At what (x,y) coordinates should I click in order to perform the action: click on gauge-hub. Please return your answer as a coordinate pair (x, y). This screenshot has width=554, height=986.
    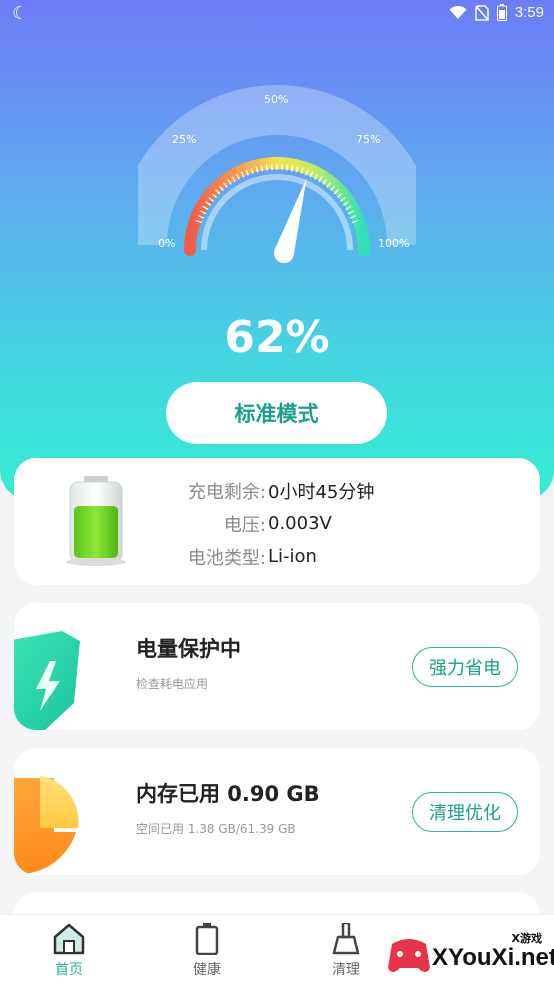
    Looking at the image, I should click on (284, 253).